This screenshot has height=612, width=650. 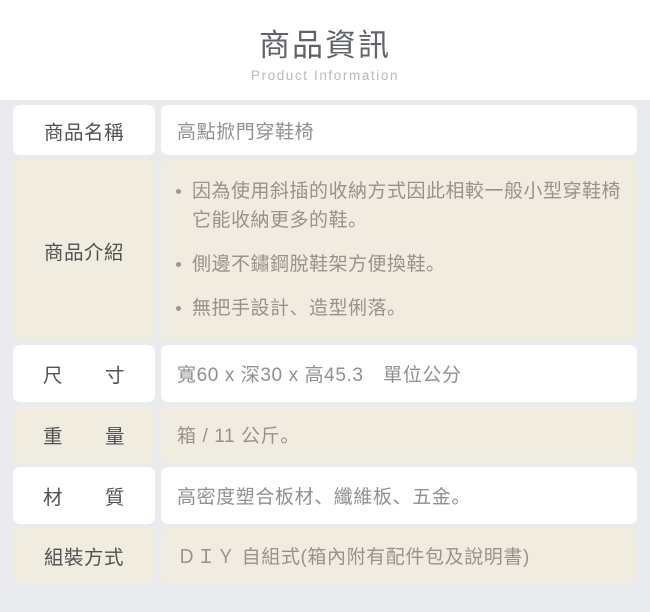 I want to click on table-row: 材質 高密度塑合板材、纖維板、五金。, so click(x=325, y=495).